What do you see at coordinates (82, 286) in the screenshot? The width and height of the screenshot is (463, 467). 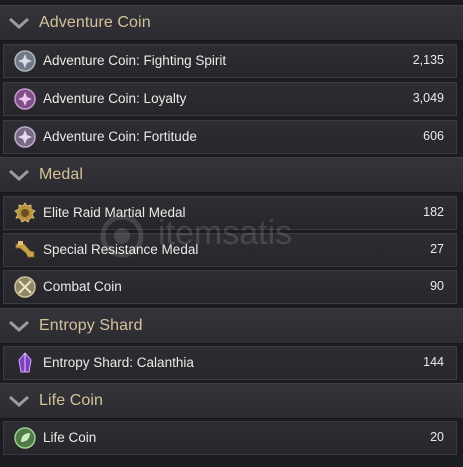 I see `currency-label: Combat Coin` at bounding box center [82, 286].